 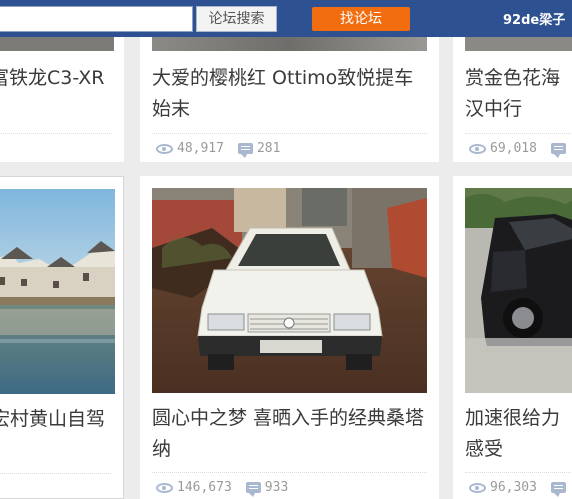 I want to click on post-title: 圆心中之梦 喜晒入手的经典桑塔纳, so click(x=289, y=434).